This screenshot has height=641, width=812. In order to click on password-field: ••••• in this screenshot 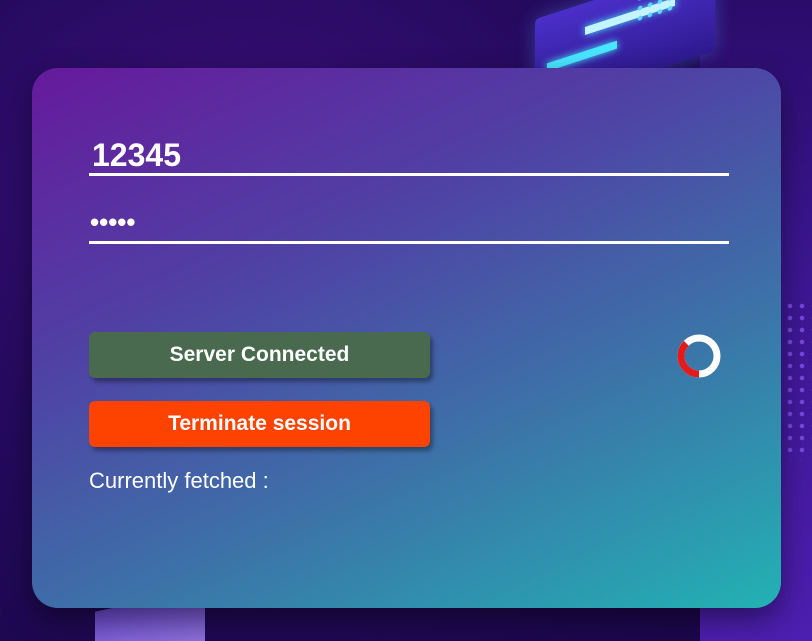, I will do `click(409, 223)`.